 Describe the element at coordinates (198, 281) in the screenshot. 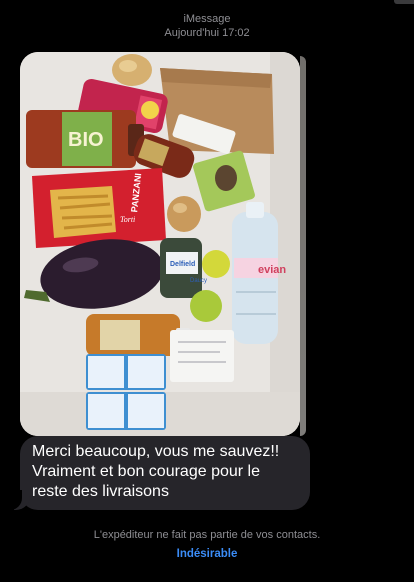

I see `svg-text: Daucy` at that location.